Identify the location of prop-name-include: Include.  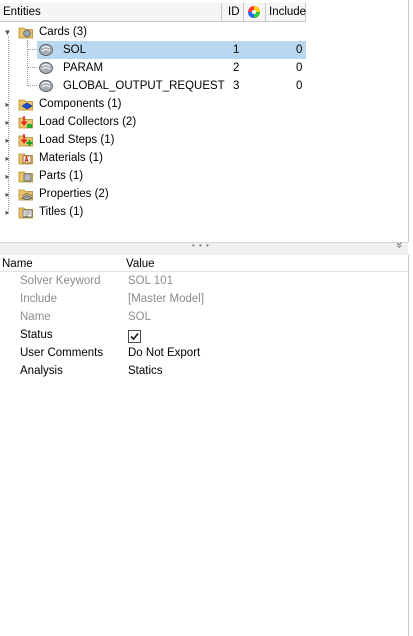
(39, 299).